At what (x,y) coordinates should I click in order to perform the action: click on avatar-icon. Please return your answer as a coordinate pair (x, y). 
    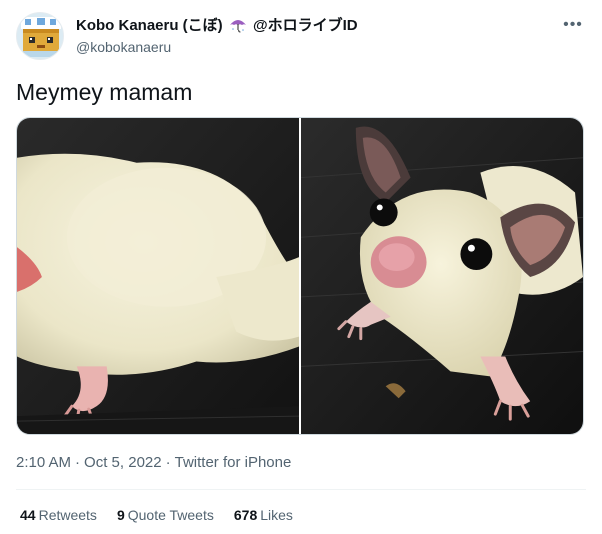
    Looking at the image, I should click on (40, 36).